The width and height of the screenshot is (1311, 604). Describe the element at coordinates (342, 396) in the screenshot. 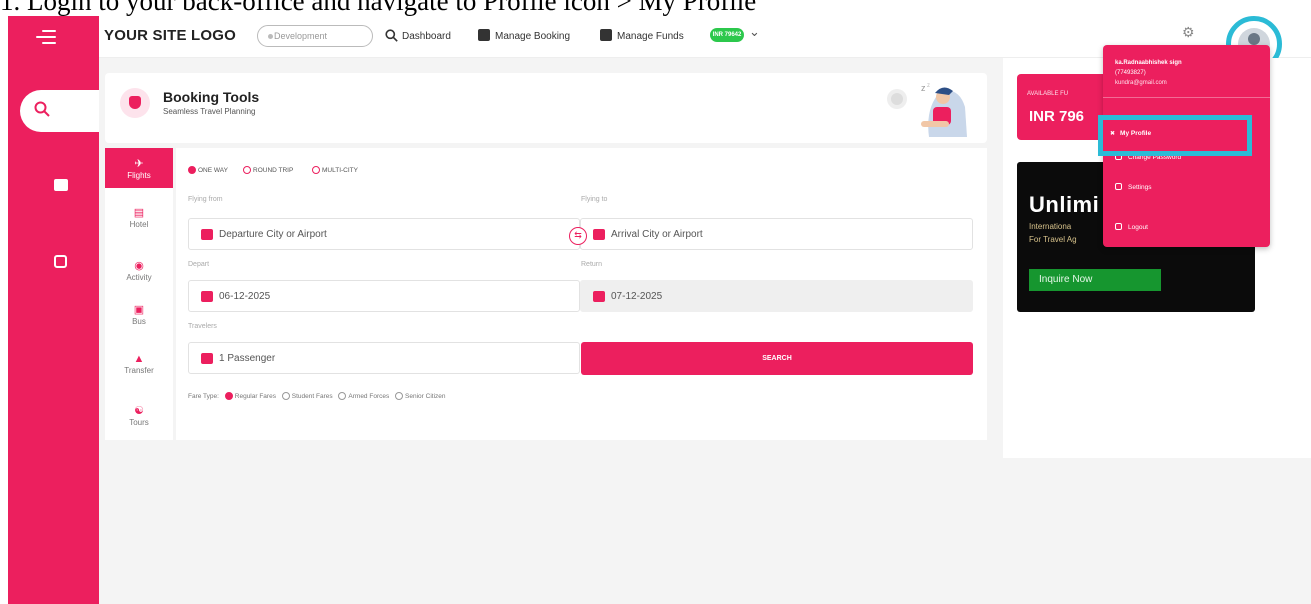

I see `fare-armed-radio` at that location.